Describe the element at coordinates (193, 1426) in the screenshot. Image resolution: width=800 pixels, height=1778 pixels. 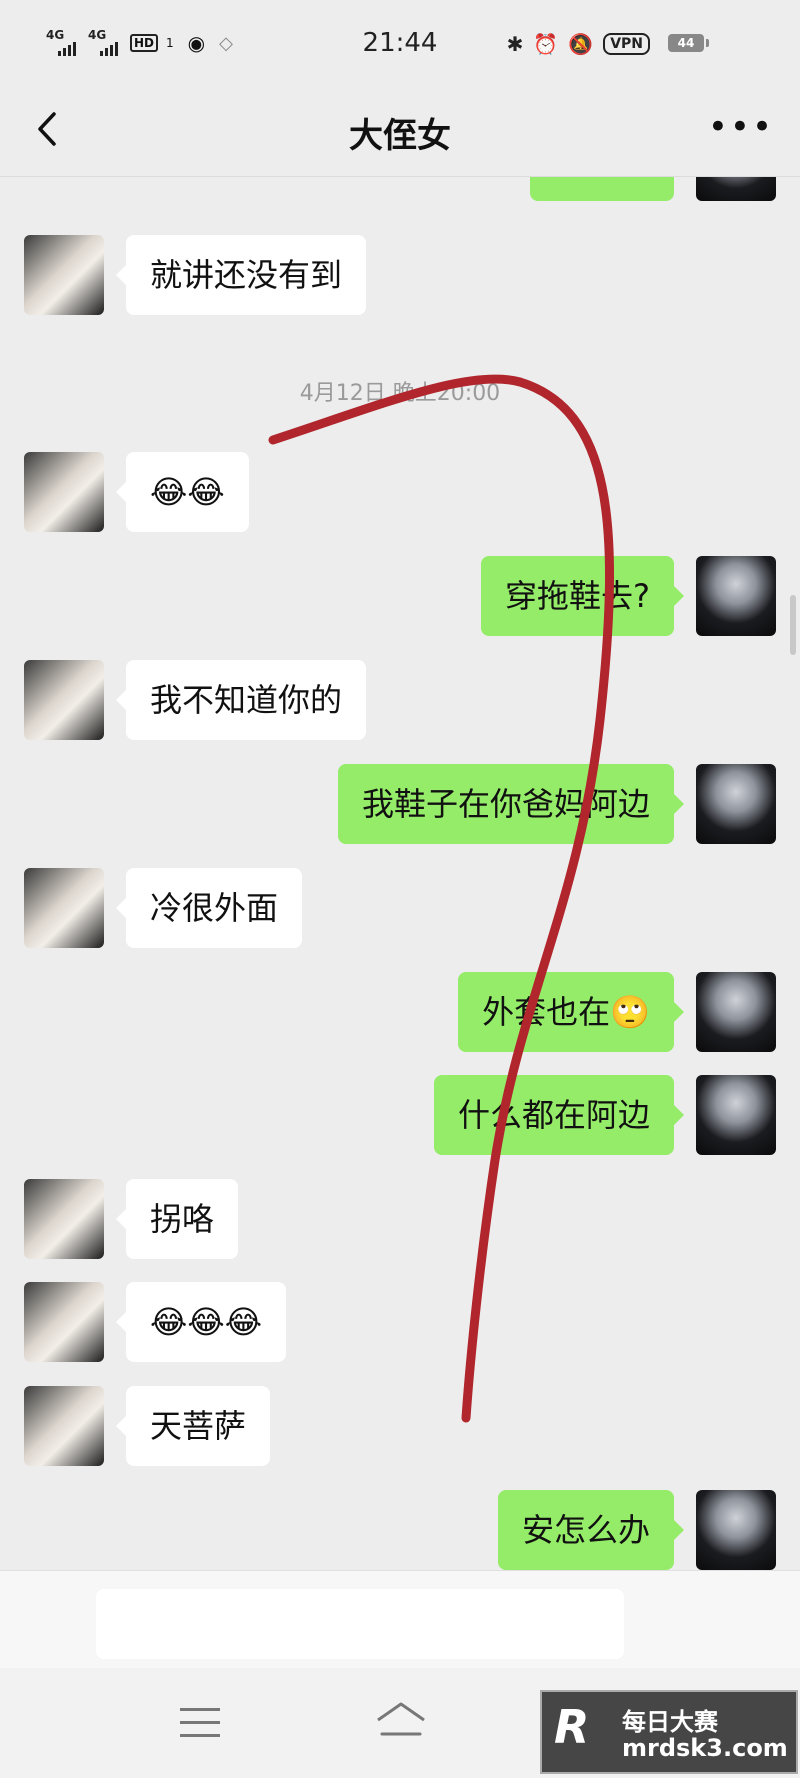
I see `message-bubble: 天菩萨` at that location.